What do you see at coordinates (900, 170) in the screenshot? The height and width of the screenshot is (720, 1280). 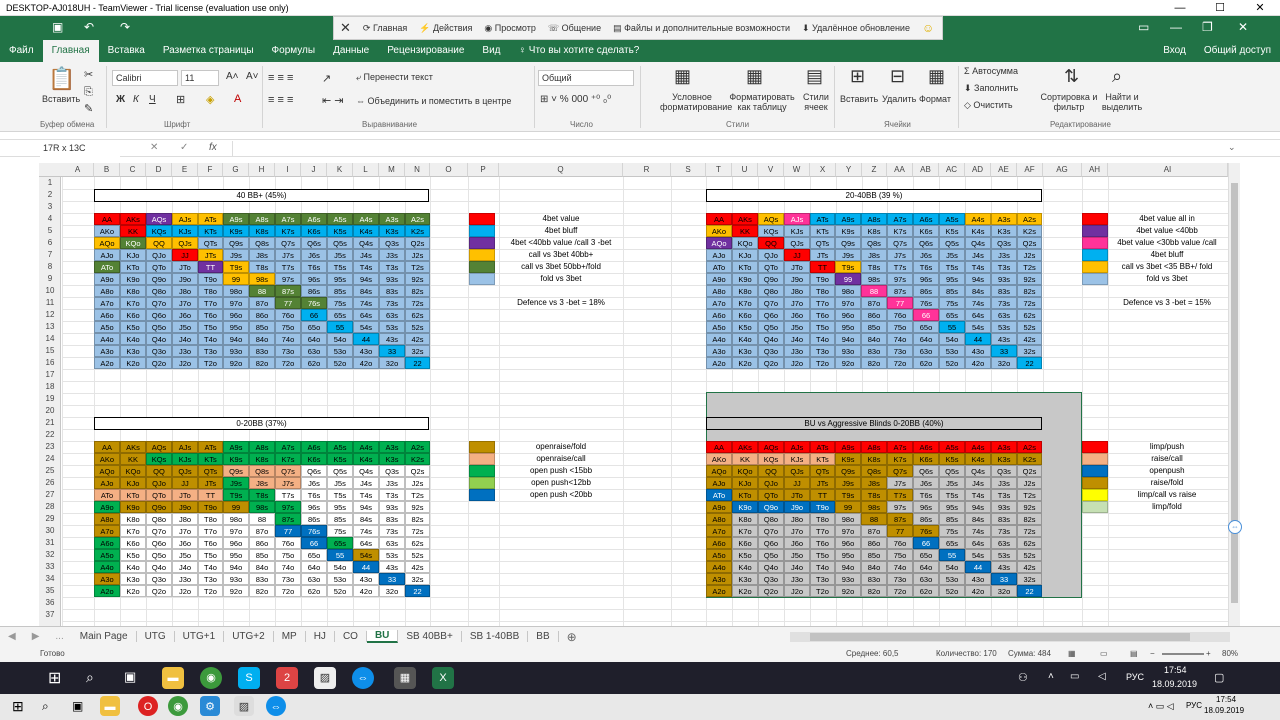 I see `column-header: AA` at bounding box center [900, 170].